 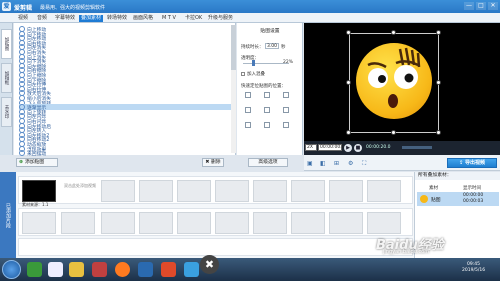 What do you see at coordinates (6, 78) in the screenshot?
I see `tab-add-frame: 加相框` at bounding box center [6, 78].